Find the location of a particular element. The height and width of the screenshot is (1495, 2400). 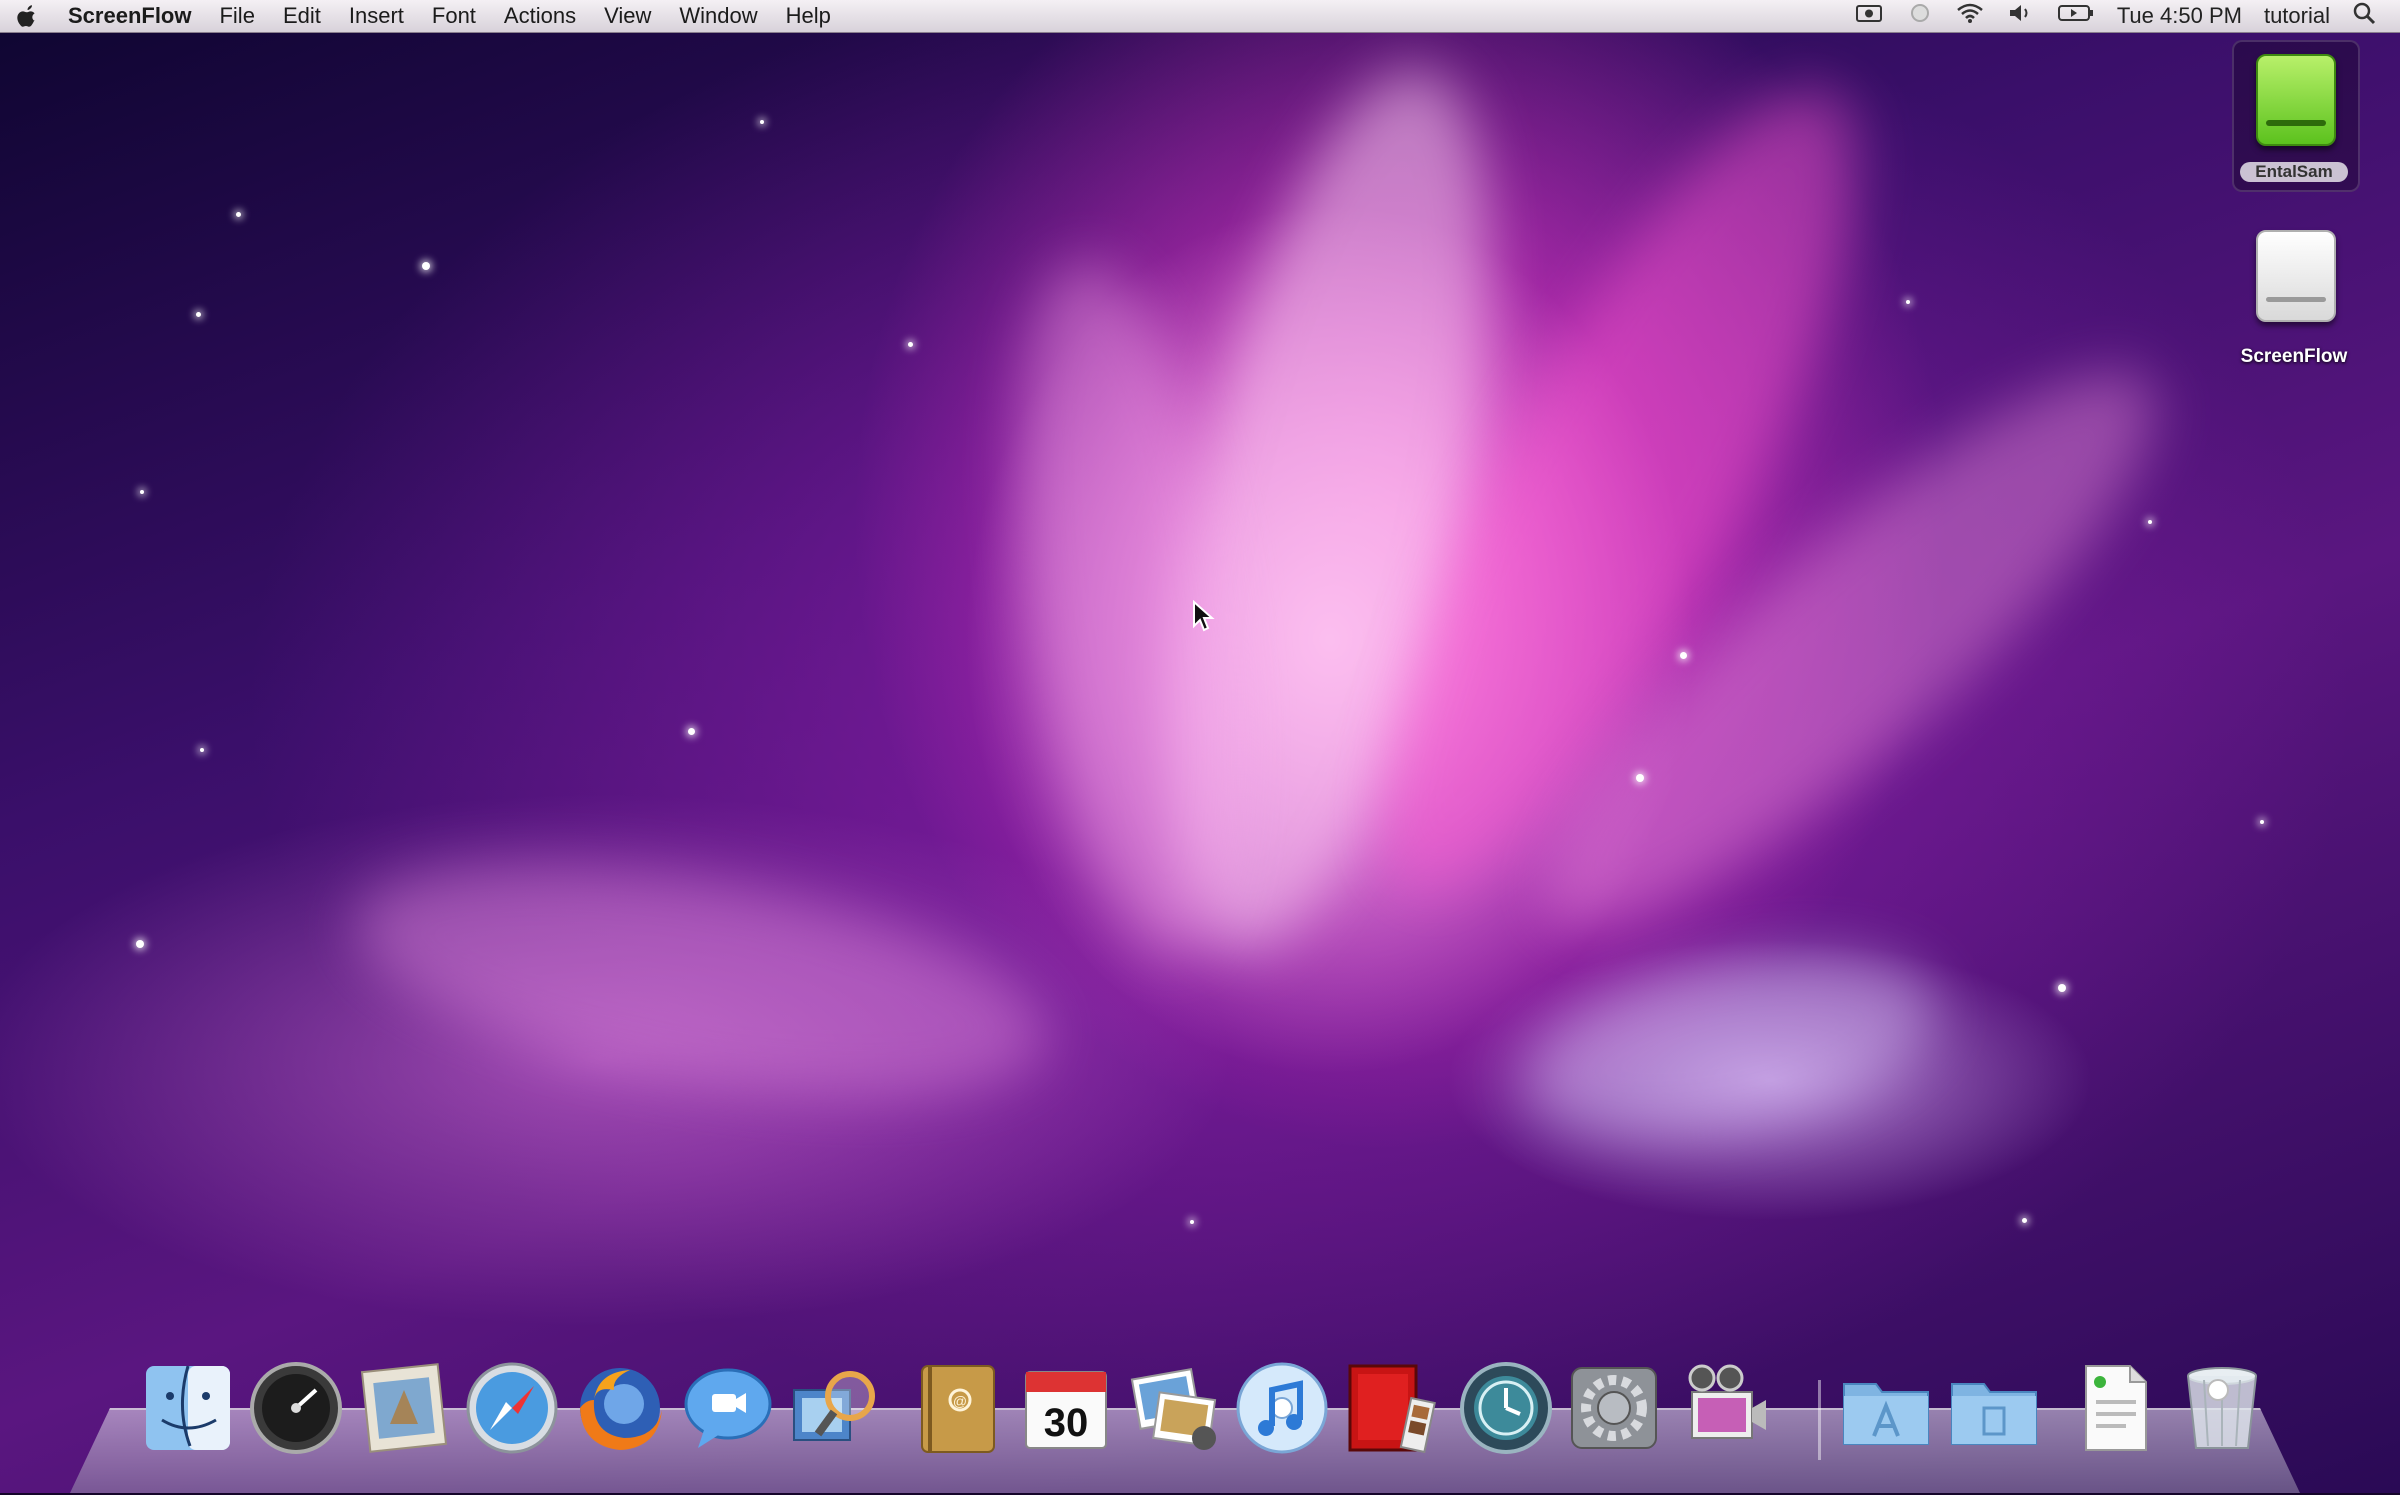

dock-item-trash is located at coordinates (2222, 1408).